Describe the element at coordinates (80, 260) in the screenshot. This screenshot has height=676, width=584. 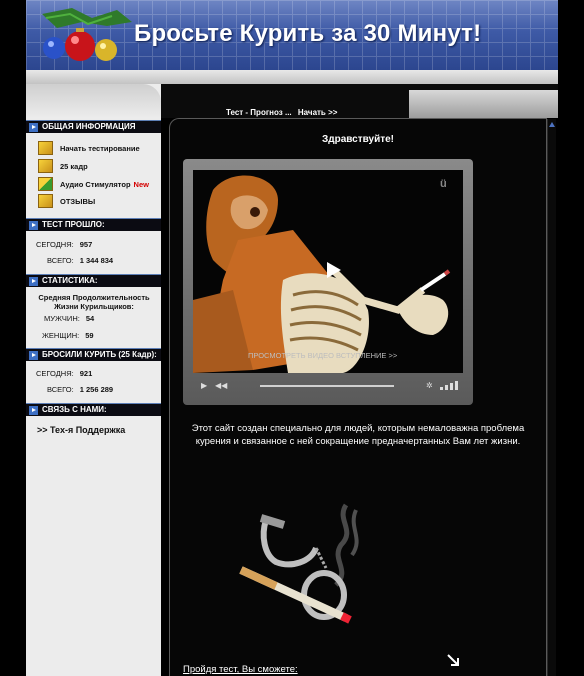
I see `test-passed-total: ВСЕГО: 1 344 834` at that location.